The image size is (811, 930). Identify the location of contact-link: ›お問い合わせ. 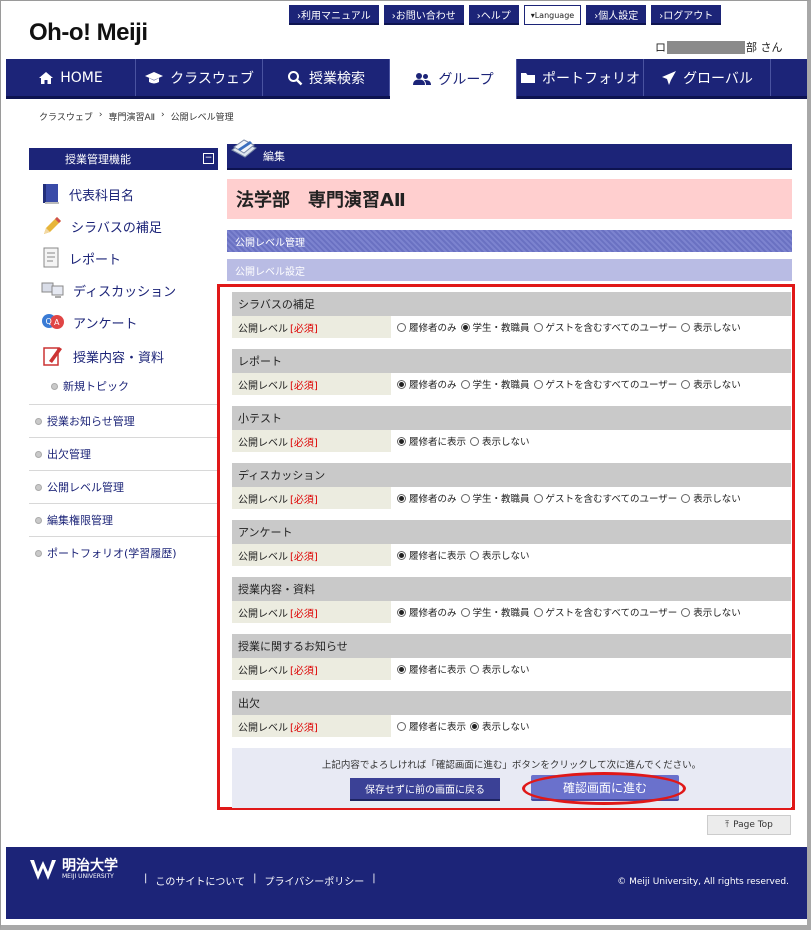
(423, 15).